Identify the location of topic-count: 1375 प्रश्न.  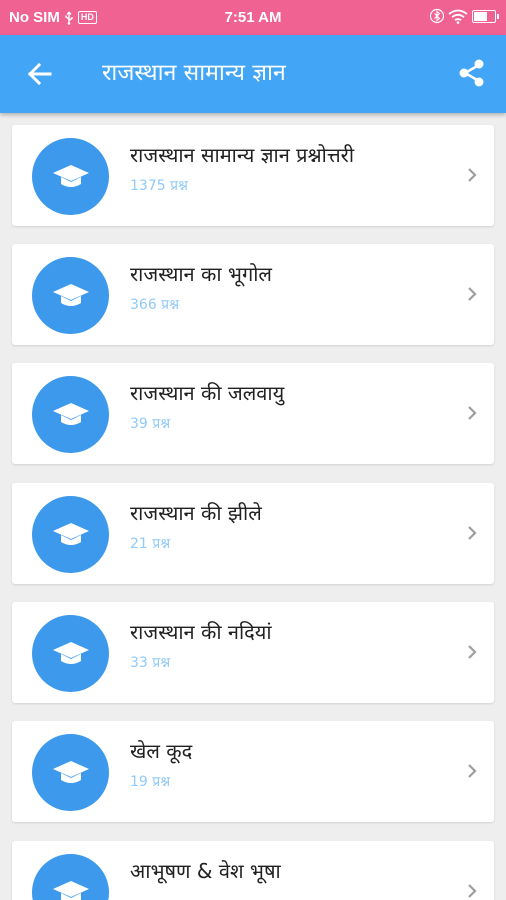
(159, 186).